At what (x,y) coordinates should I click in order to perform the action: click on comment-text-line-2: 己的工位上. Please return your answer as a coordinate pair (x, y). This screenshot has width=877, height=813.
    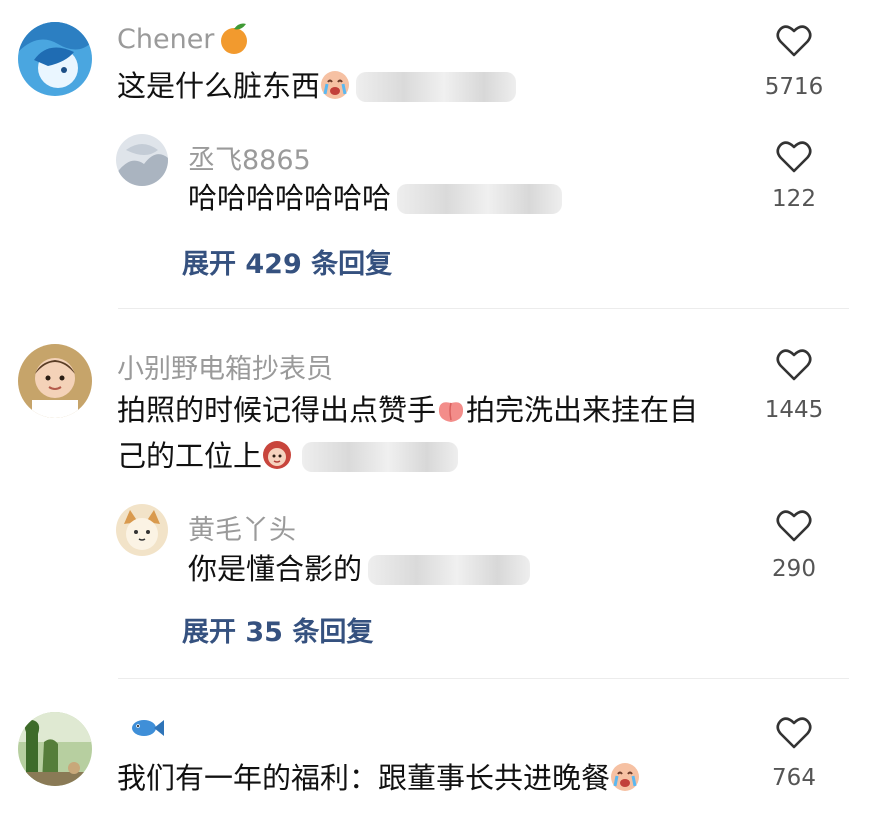
    Looking at the image, I should click on (288, 456).